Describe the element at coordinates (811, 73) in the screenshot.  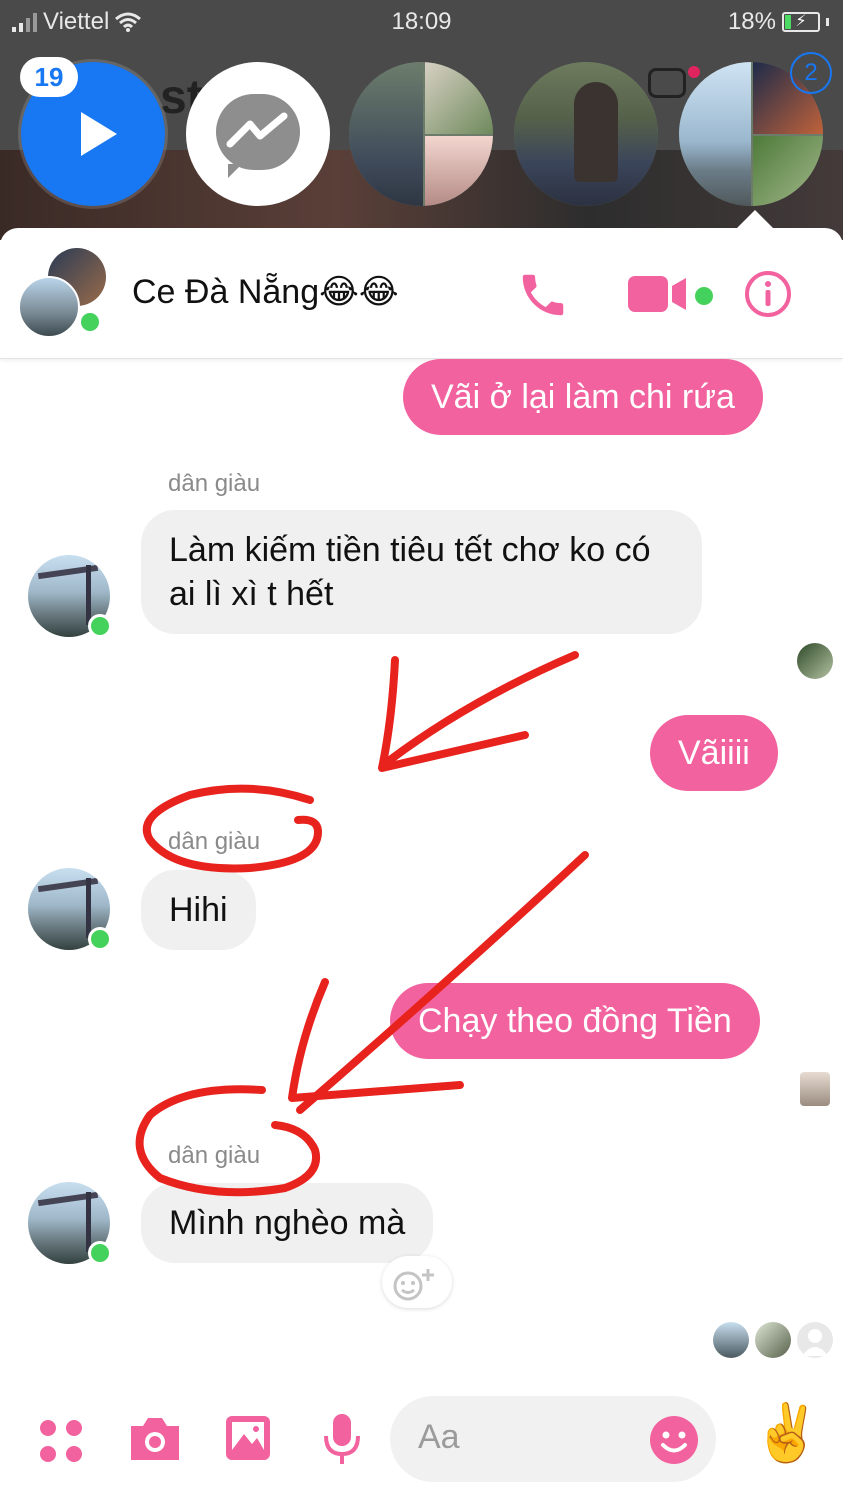
I see `secondary-badge: 2` at that location.